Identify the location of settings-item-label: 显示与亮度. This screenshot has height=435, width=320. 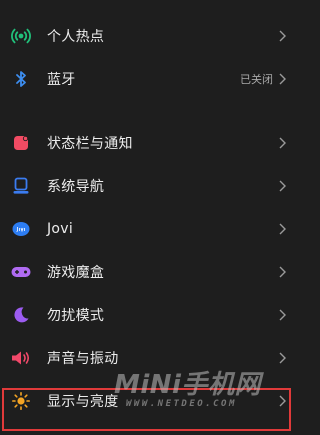
(83, 401).